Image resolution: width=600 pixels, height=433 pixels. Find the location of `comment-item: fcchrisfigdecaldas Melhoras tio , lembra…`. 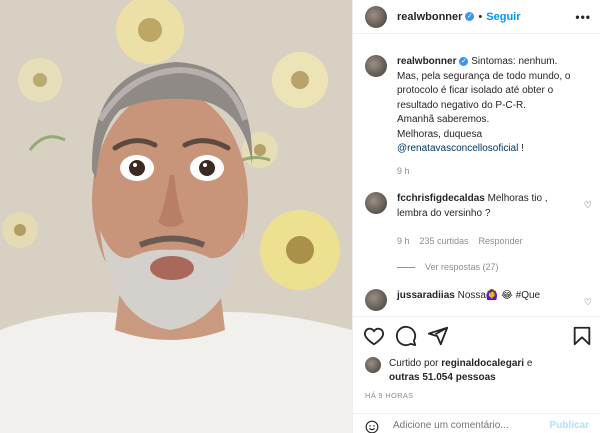

comment-item: fcchrisfigdecaldas Melhoras tio , lembra… is located at coordinates (481, 206).